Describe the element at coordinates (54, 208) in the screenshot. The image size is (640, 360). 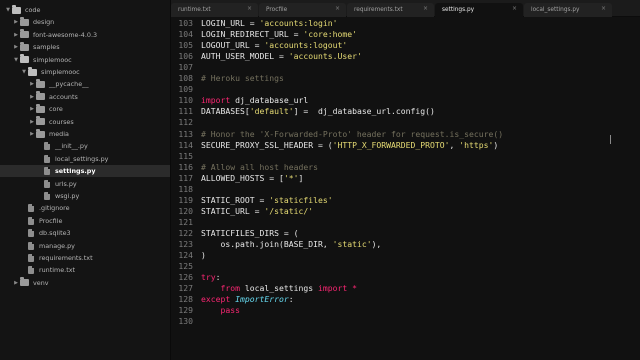
I see `tree-item-label: .gitignore` at that location.